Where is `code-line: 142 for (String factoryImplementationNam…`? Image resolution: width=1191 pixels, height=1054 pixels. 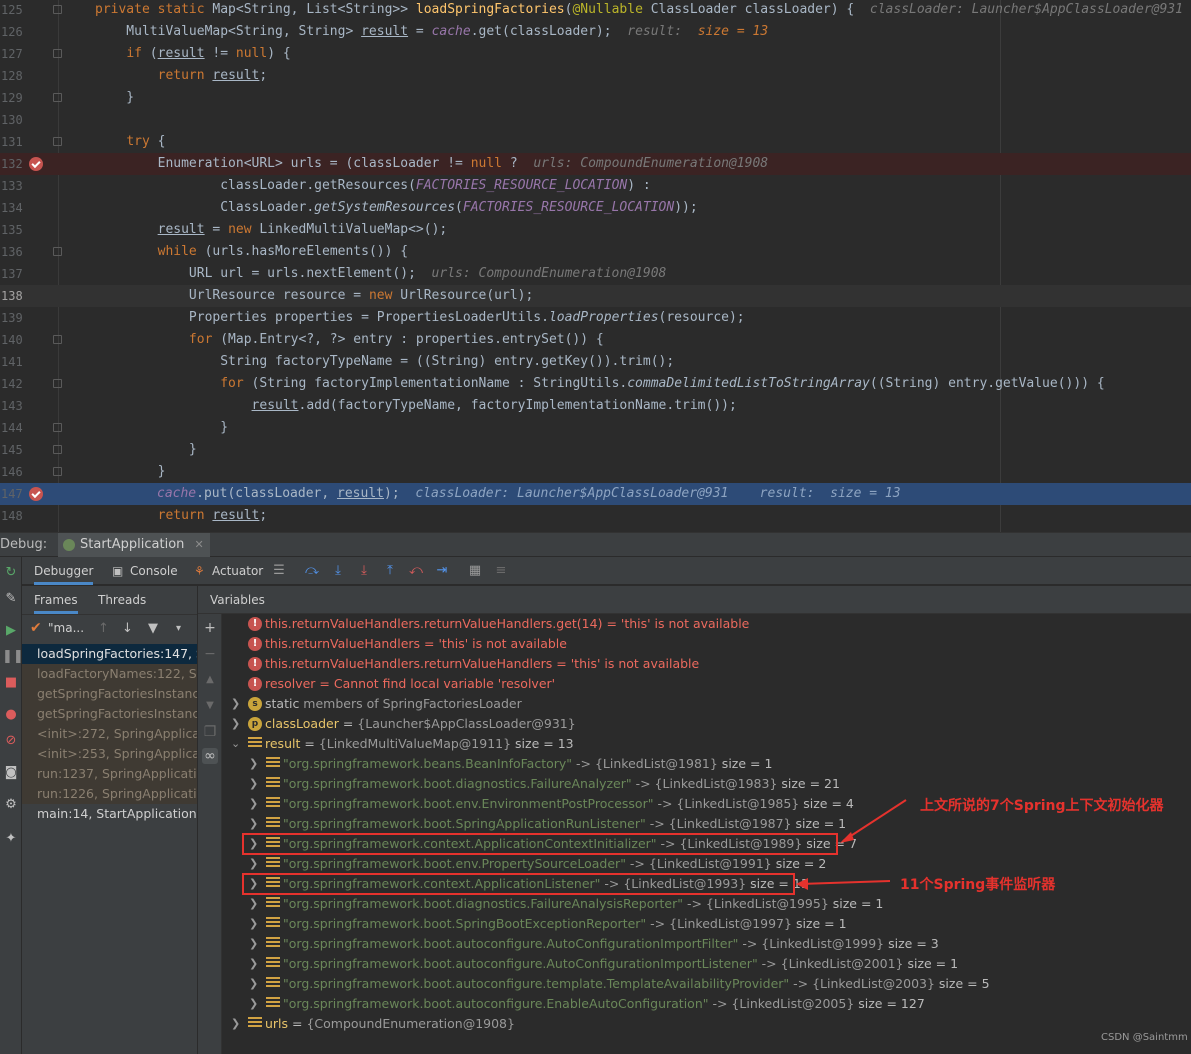
code-line: 142 for (String factoryImplementationNam… is located at coordinates (595, 384).